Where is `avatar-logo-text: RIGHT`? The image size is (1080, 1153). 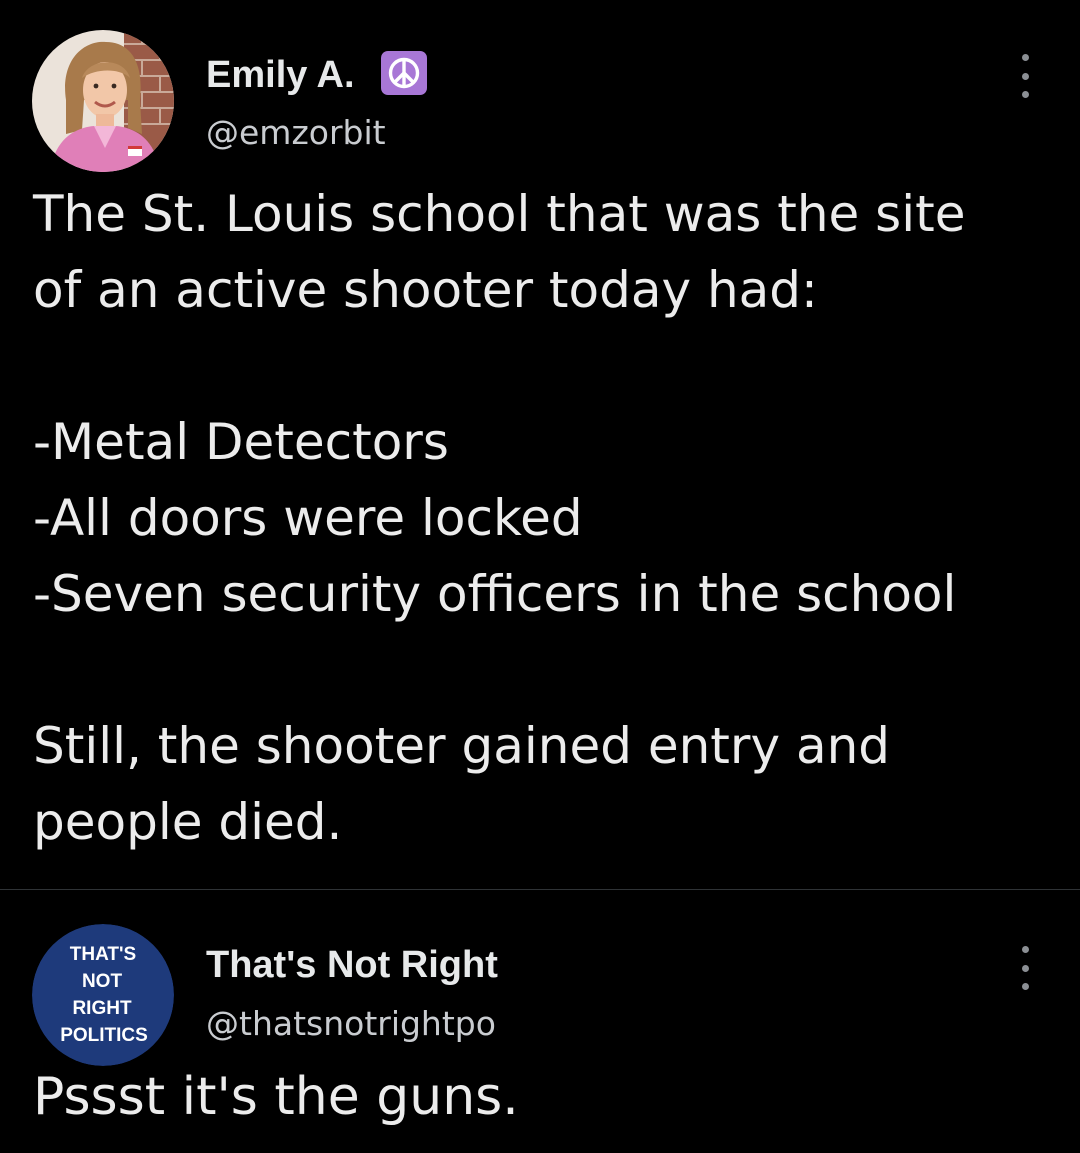 avatar-logo-text: RIGHT is located at coordinates (102, 1008).